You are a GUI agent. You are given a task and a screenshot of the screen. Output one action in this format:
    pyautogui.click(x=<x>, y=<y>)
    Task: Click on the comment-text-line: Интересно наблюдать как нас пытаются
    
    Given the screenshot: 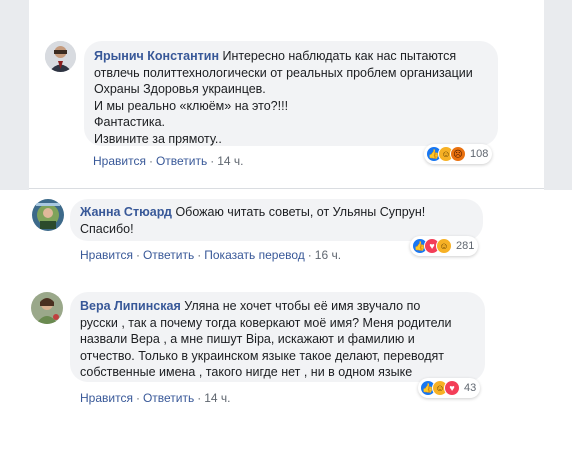 What is the action you would take?
    pyautogui.click(x=339, y=56)
    